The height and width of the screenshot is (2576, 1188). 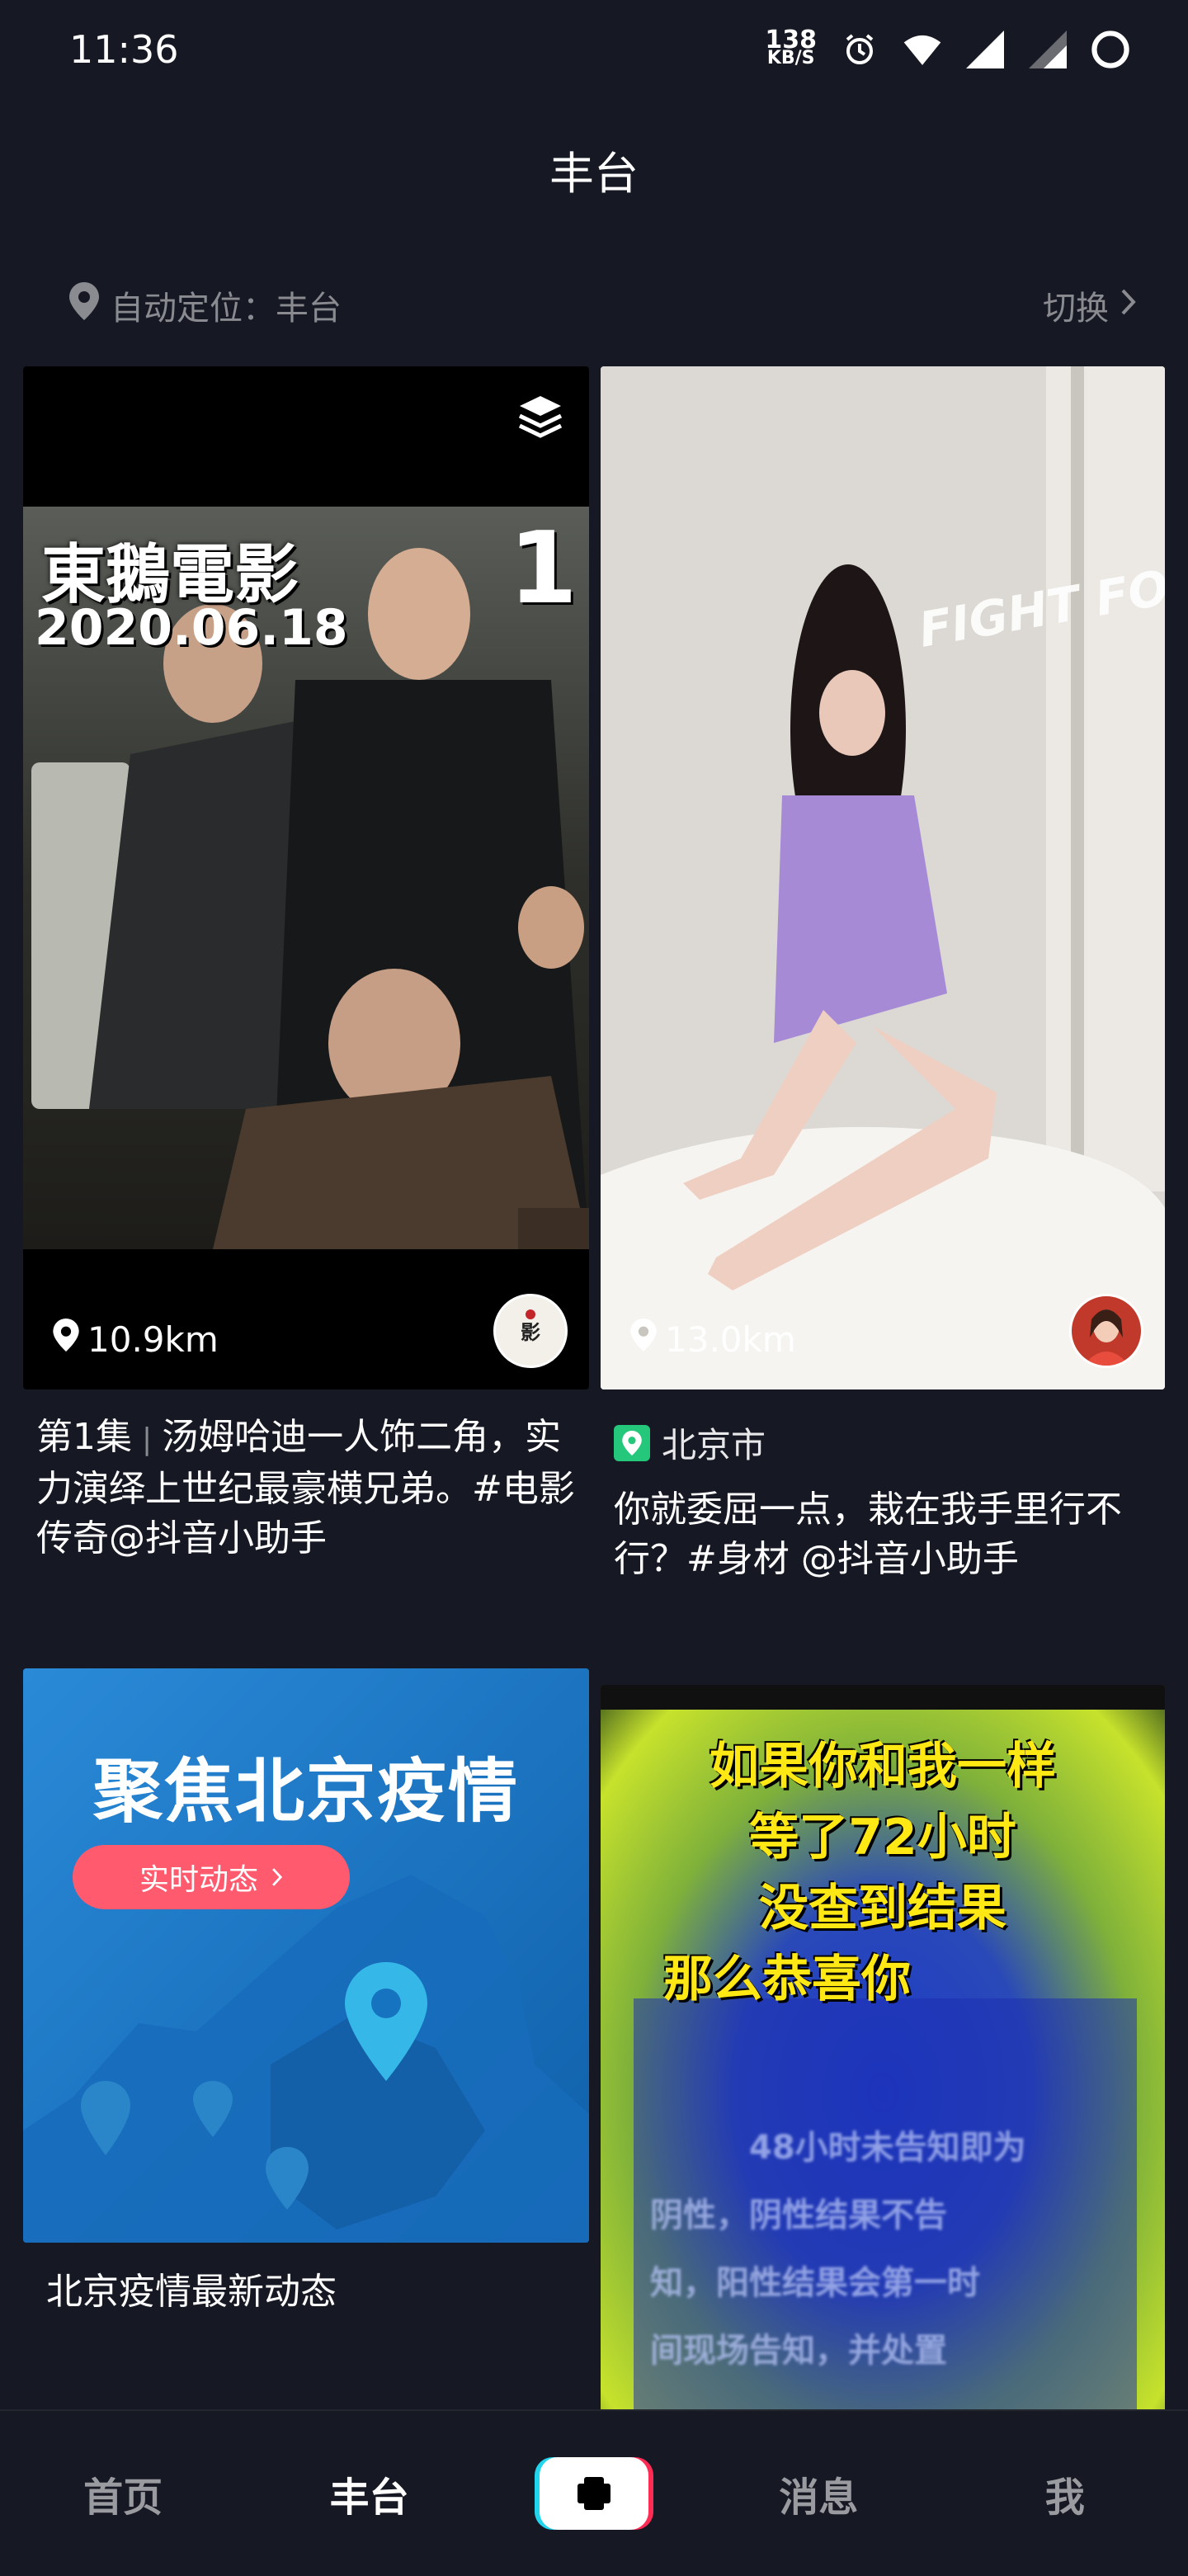 What do you see at coordinates (922, 49) in the screenshot?
I see `wifi-icon` at bounding box center [922, 49].